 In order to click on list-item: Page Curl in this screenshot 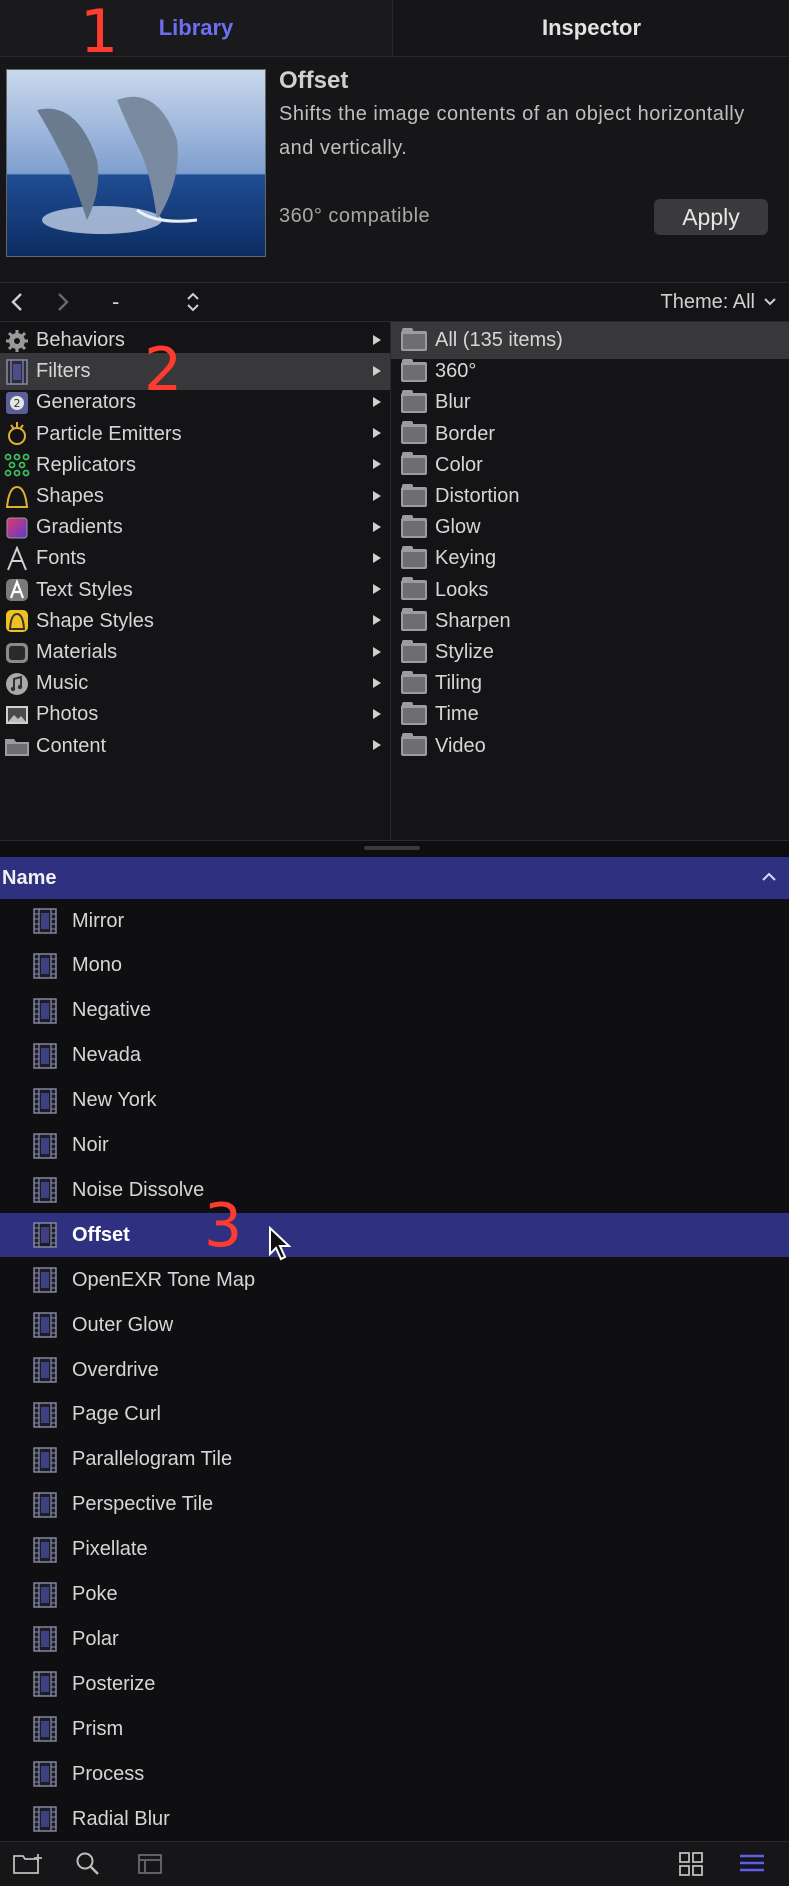, I will do `click(394, 1415)`.